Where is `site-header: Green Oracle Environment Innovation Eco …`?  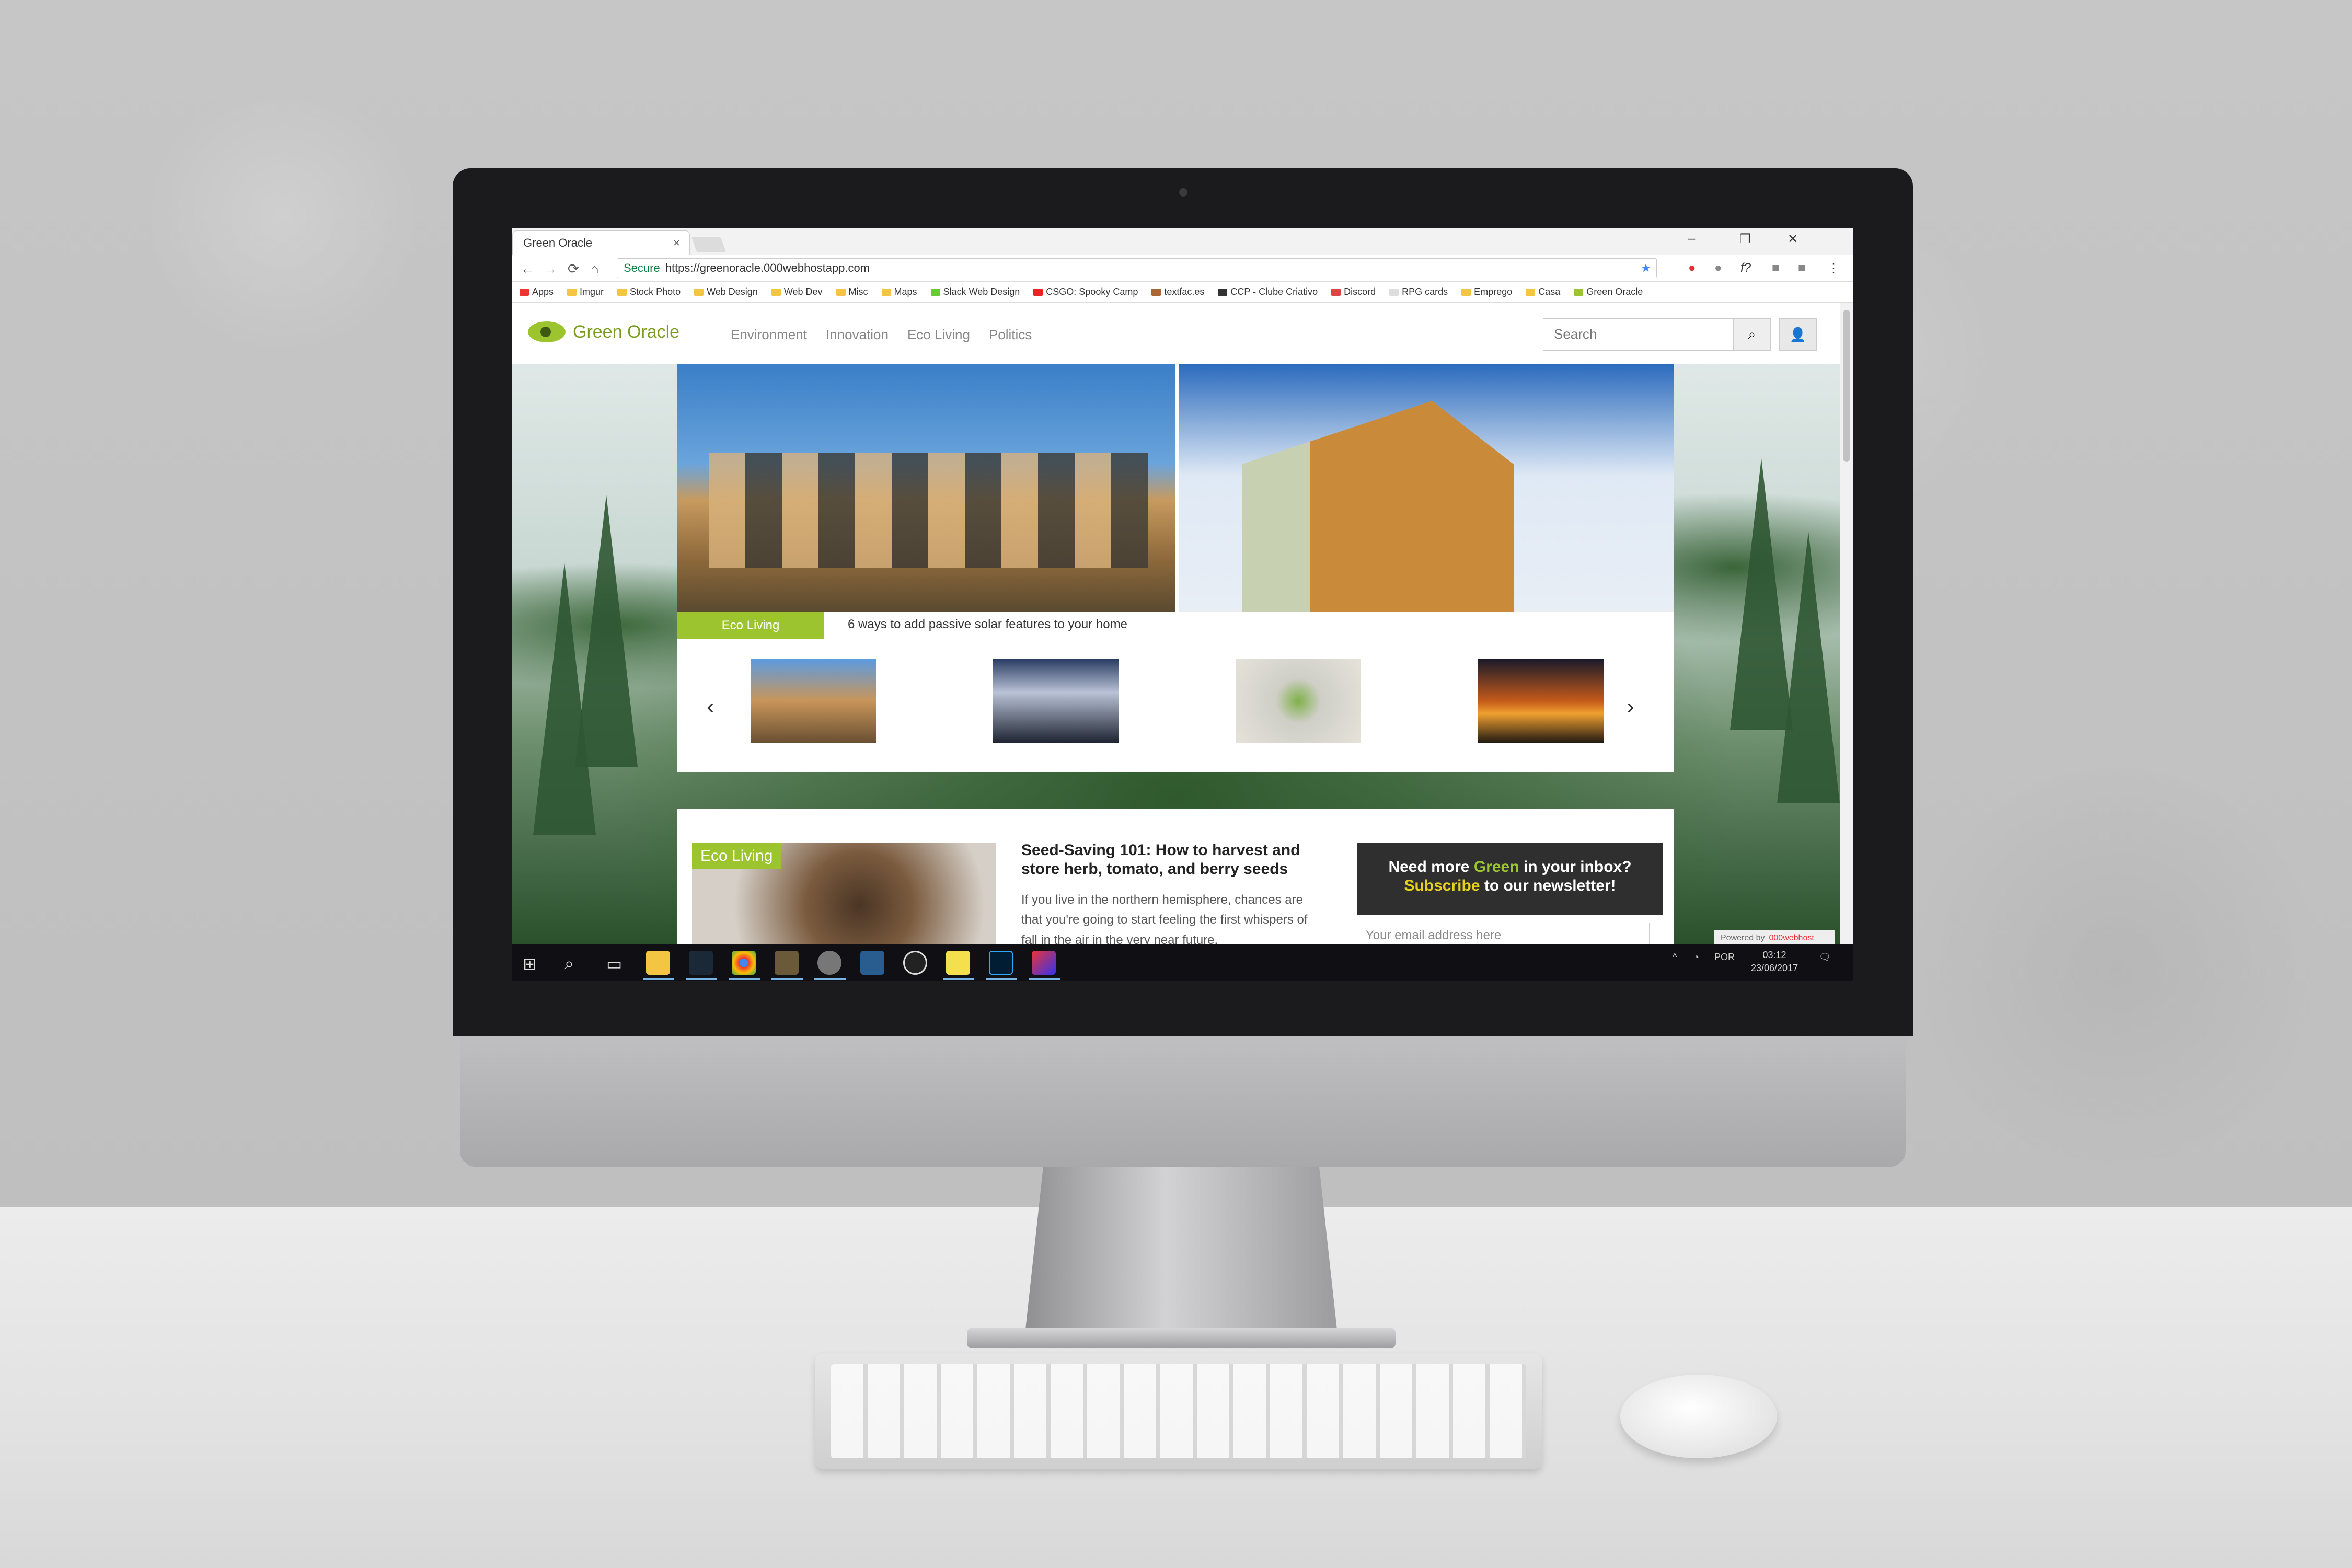
site-header: Green Oracle Environment Innovation Eco … is located at coordinates (1176, 333).